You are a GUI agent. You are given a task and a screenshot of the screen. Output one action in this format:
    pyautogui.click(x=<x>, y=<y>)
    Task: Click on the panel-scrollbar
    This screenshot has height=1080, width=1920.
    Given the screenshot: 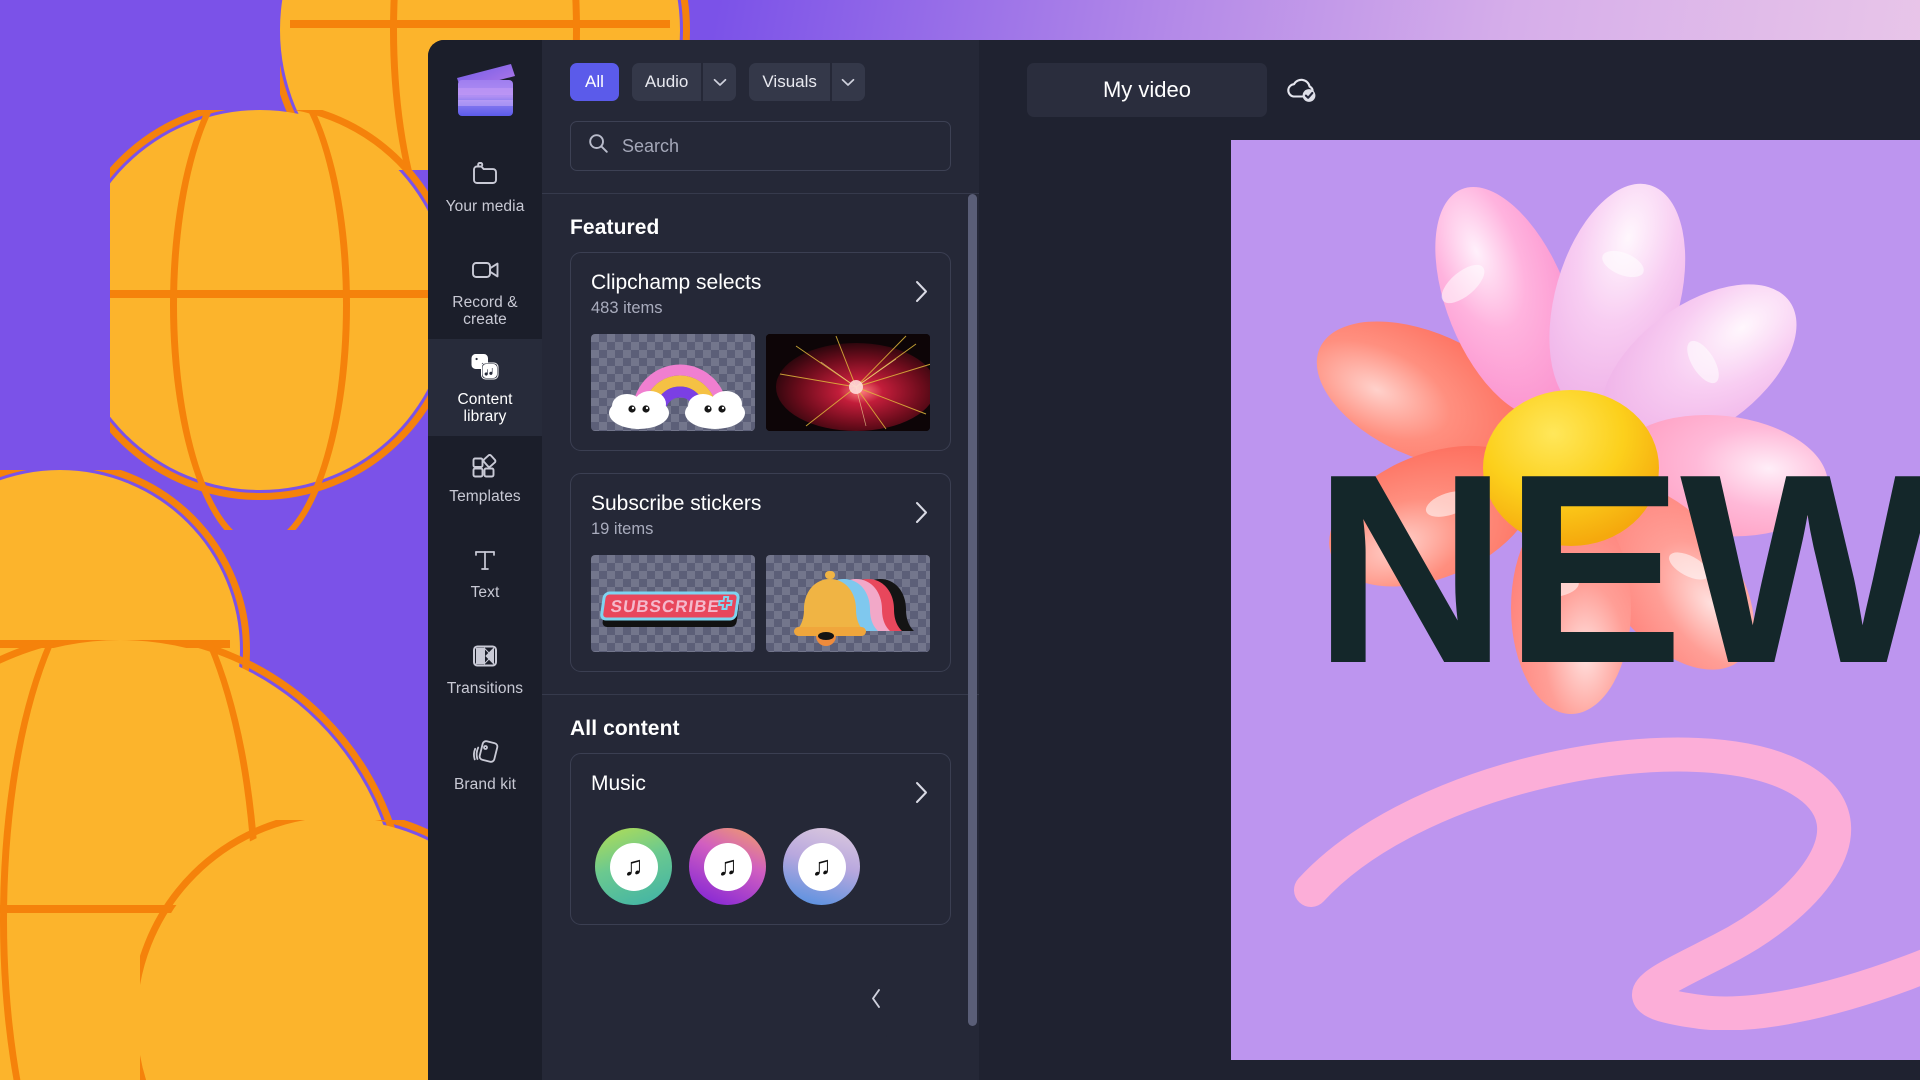 What is the action you would take?
    pyautogui.click(x=972, y=637)
    